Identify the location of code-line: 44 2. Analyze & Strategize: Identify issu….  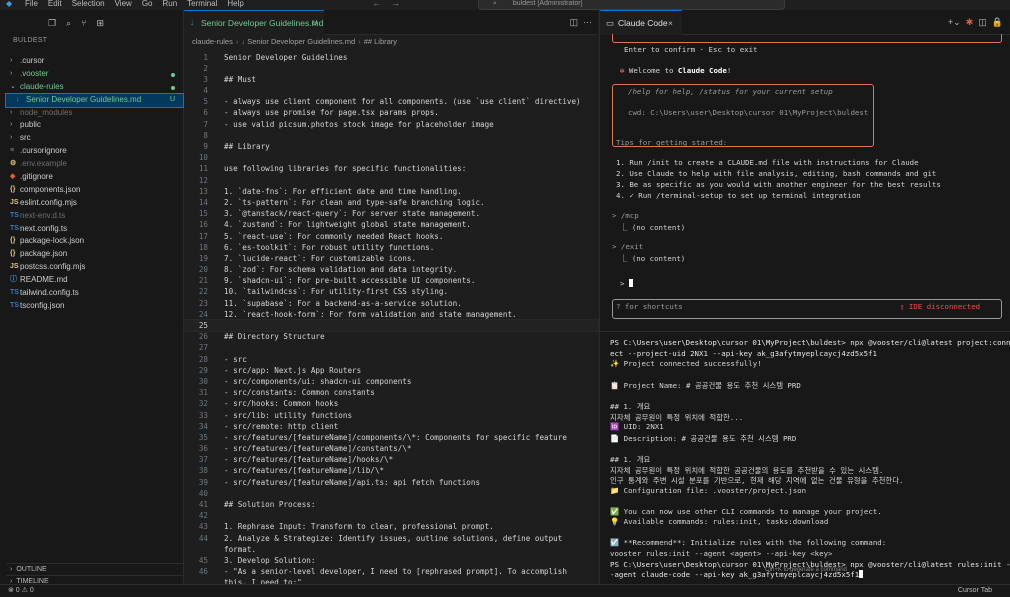
(391, 538).